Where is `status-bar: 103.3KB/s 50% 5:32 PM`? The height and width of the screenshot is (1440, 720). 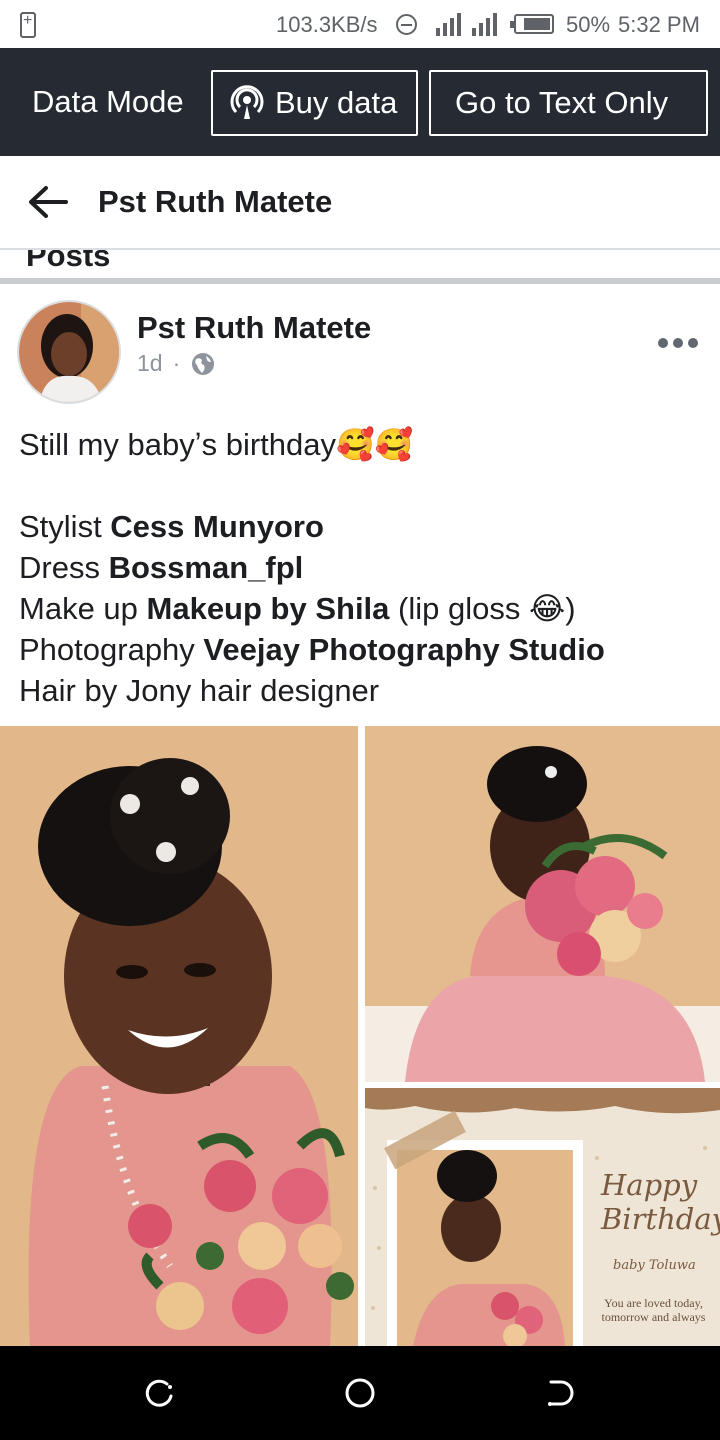 status-bar: 103.3KB/s 50% 5:32 PM is located at coordinates (360, 24).